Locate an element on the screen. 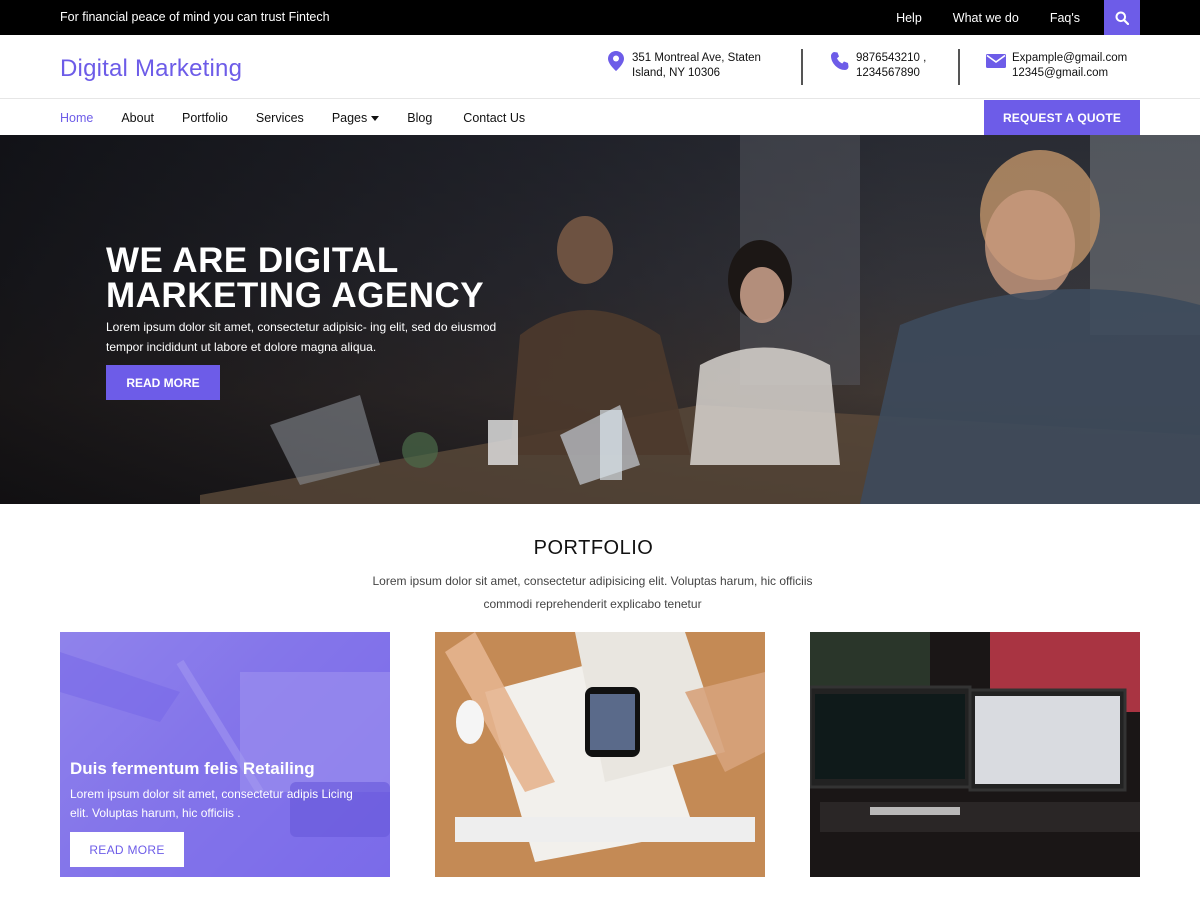 The width and height of the screenshot is (1200, 900). hero-read-more-button: READ MORE is located at coordinates (163, 382).